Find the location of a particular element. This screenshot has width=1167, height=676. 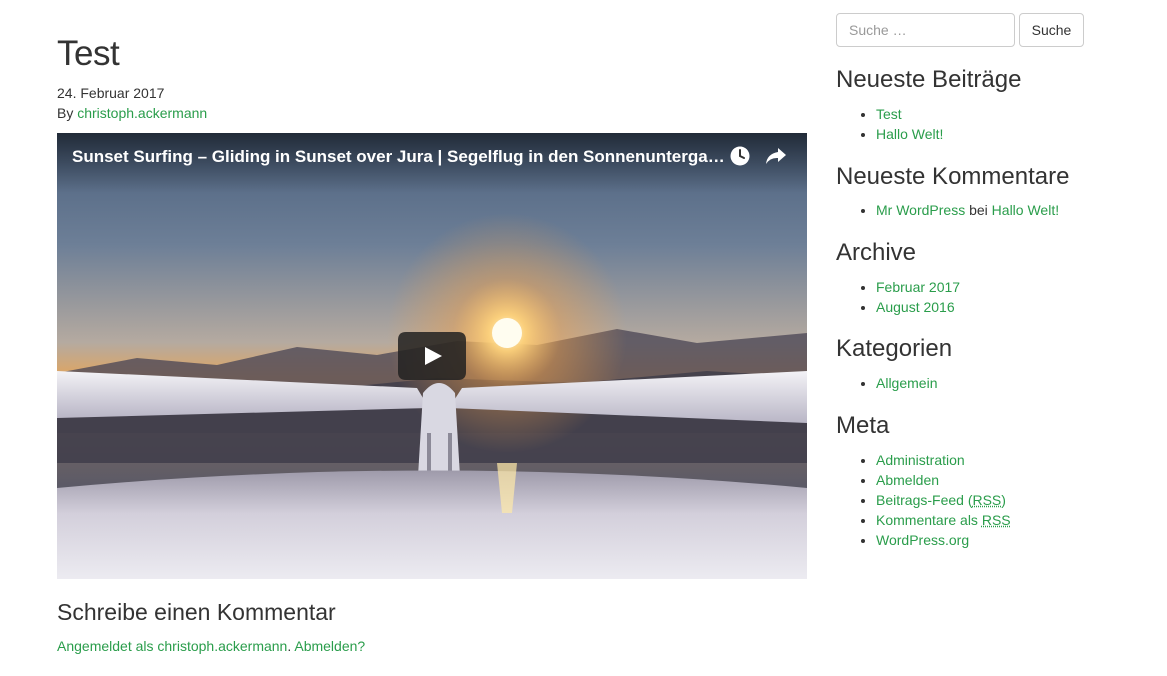

categories-title: Kategorien is located at coordinates (894, 348).